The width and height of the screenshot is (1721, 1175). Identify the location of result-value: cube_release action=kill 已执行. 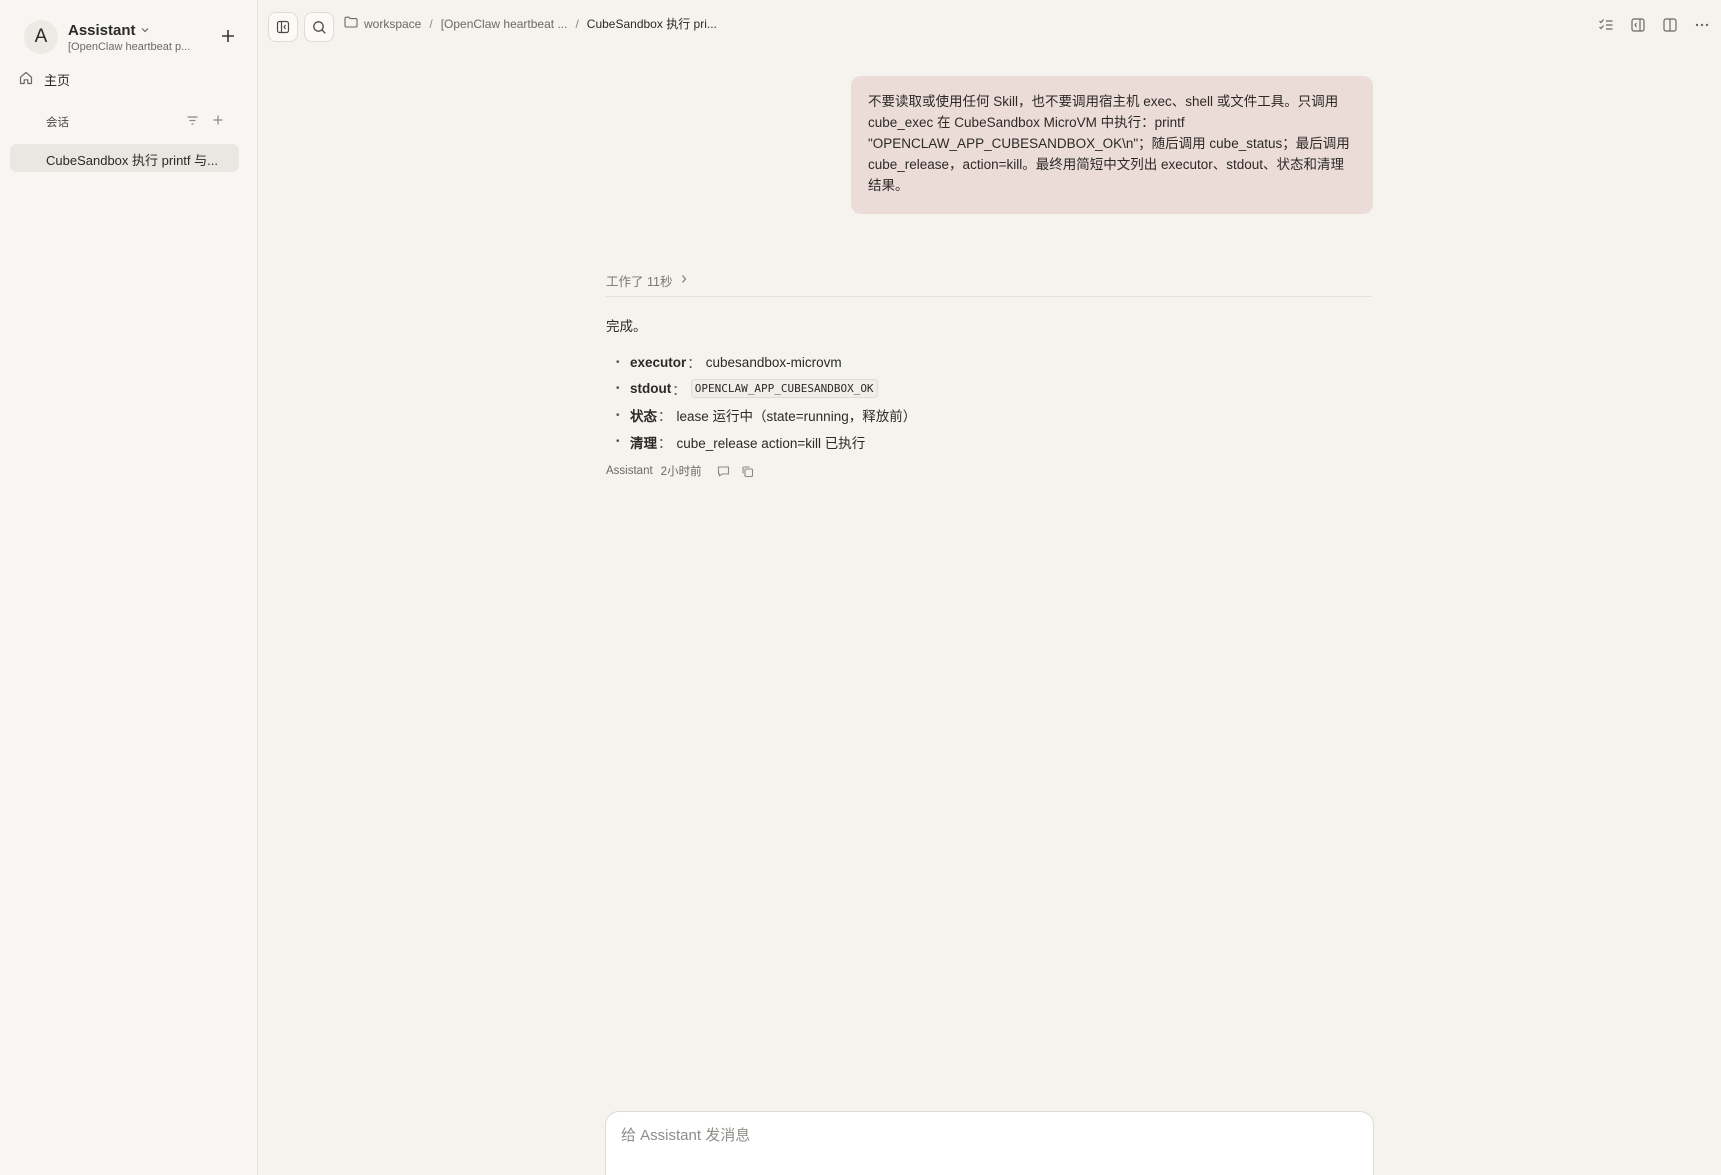
(771, 443).